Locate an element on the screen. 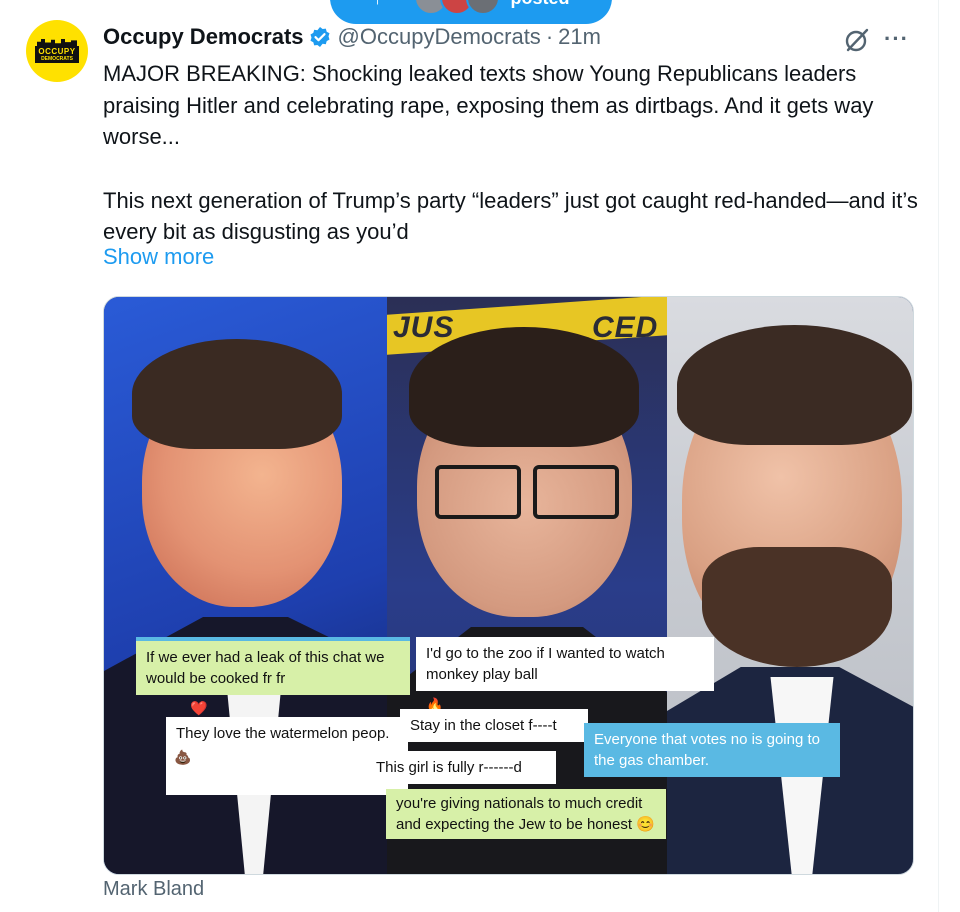 Image resolution: width=960 pixels, height=912 pixels. pill-avatars is located at coordinates (457, 7).